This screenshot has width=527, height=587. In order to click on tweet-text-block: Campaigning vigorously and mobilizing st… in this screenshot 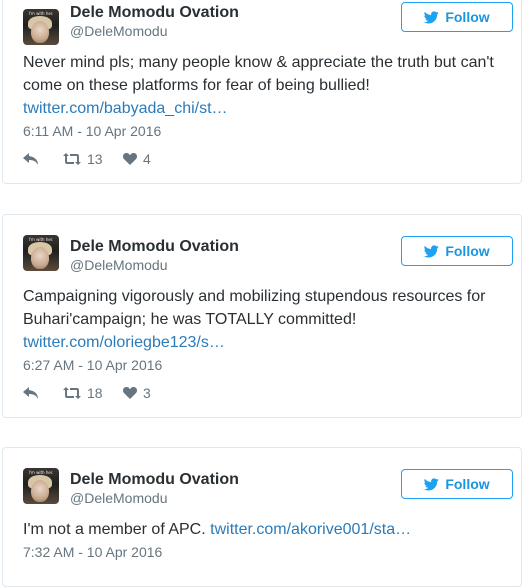, I will do `click(268, 319)`.